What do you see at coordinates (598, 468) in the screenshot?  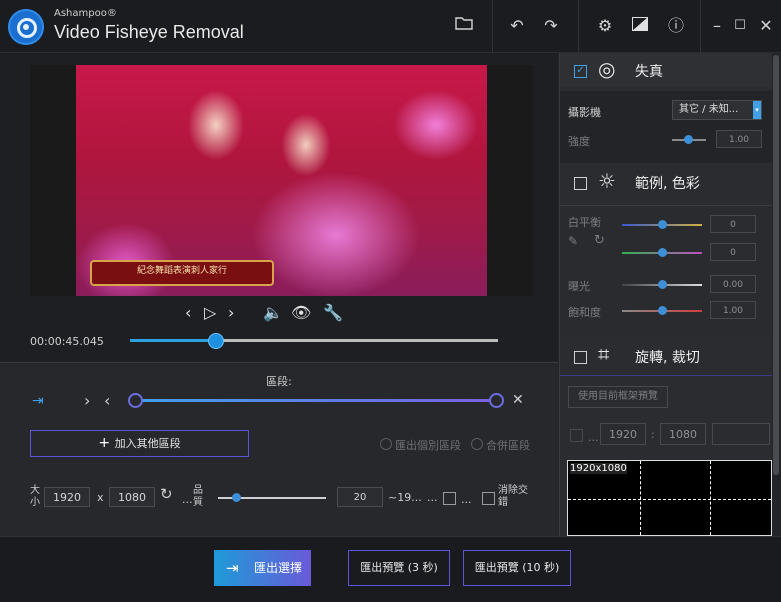 I see `crop-preview-label: 1920x1080` at bounding box center [598, 468].